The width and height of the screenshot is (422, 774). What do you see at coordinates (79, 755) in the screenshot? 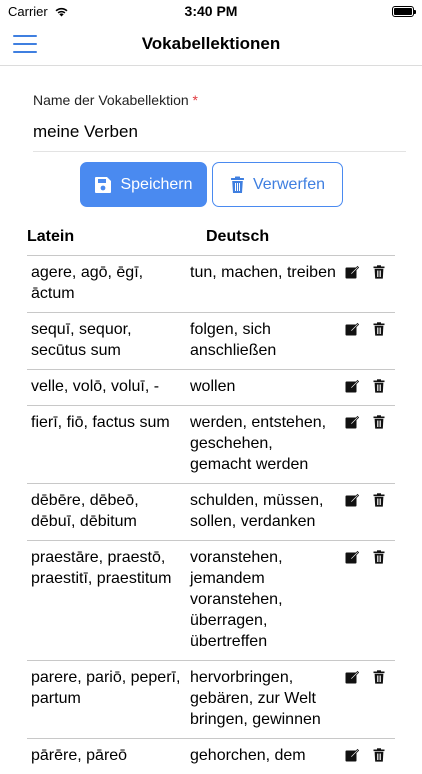
I see `cell-latin: pārēre, pāreō` at bounding box center [79, 755].